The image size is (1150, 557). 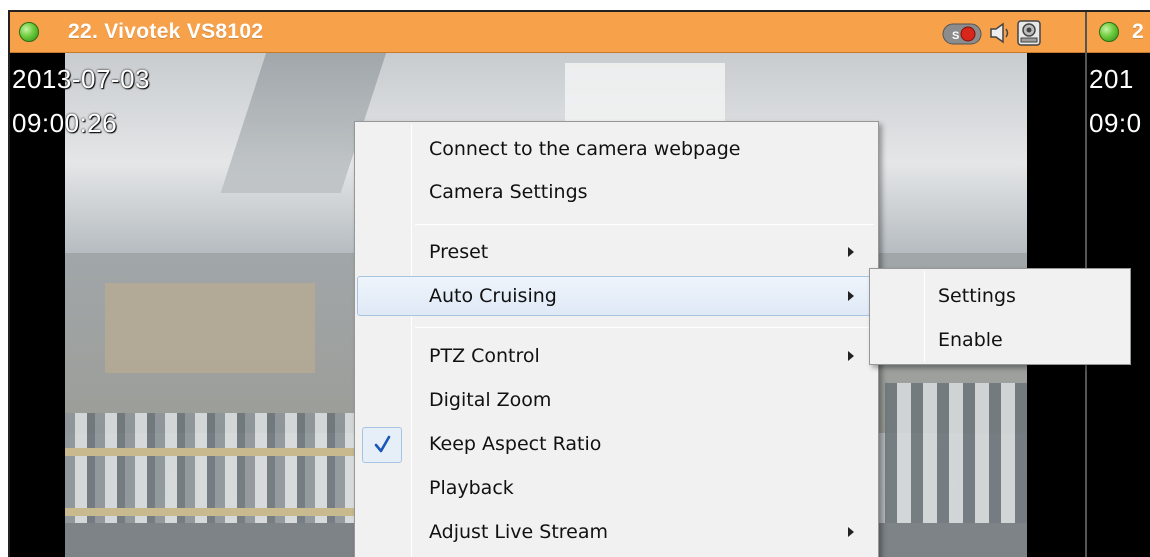 I want to click on menu-item-connect-webpage: Connect to the camera webpage, so click(x=616, y=149).